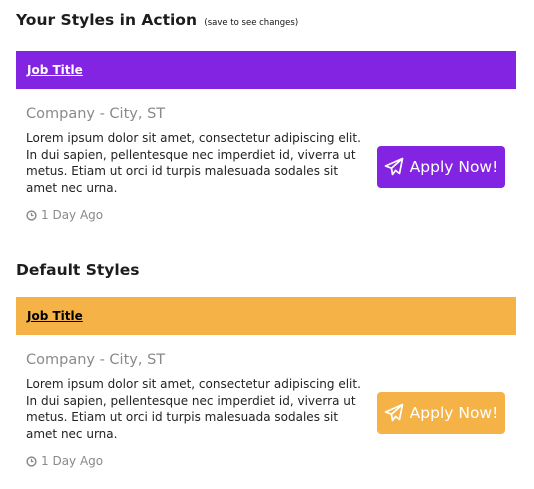  What do you see at coordinates (454, 413) in the screenshot?
I see `default-apply-label: Apply Now!` at bounding box center [454, 413].